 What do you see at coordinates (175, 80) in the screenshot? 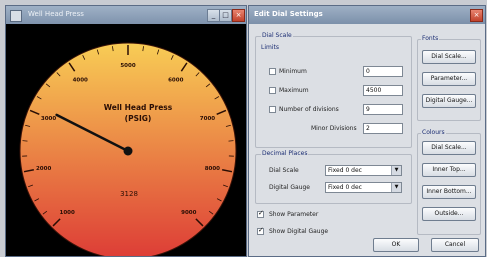
I see `dial-scale-label: 6000` at bounding box center [175, 80].